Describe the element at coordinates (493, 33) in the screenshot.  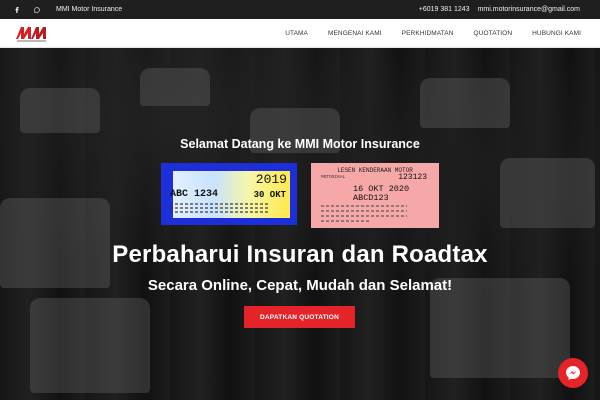
I see `nav-quotation: QUOTATION` at that location.